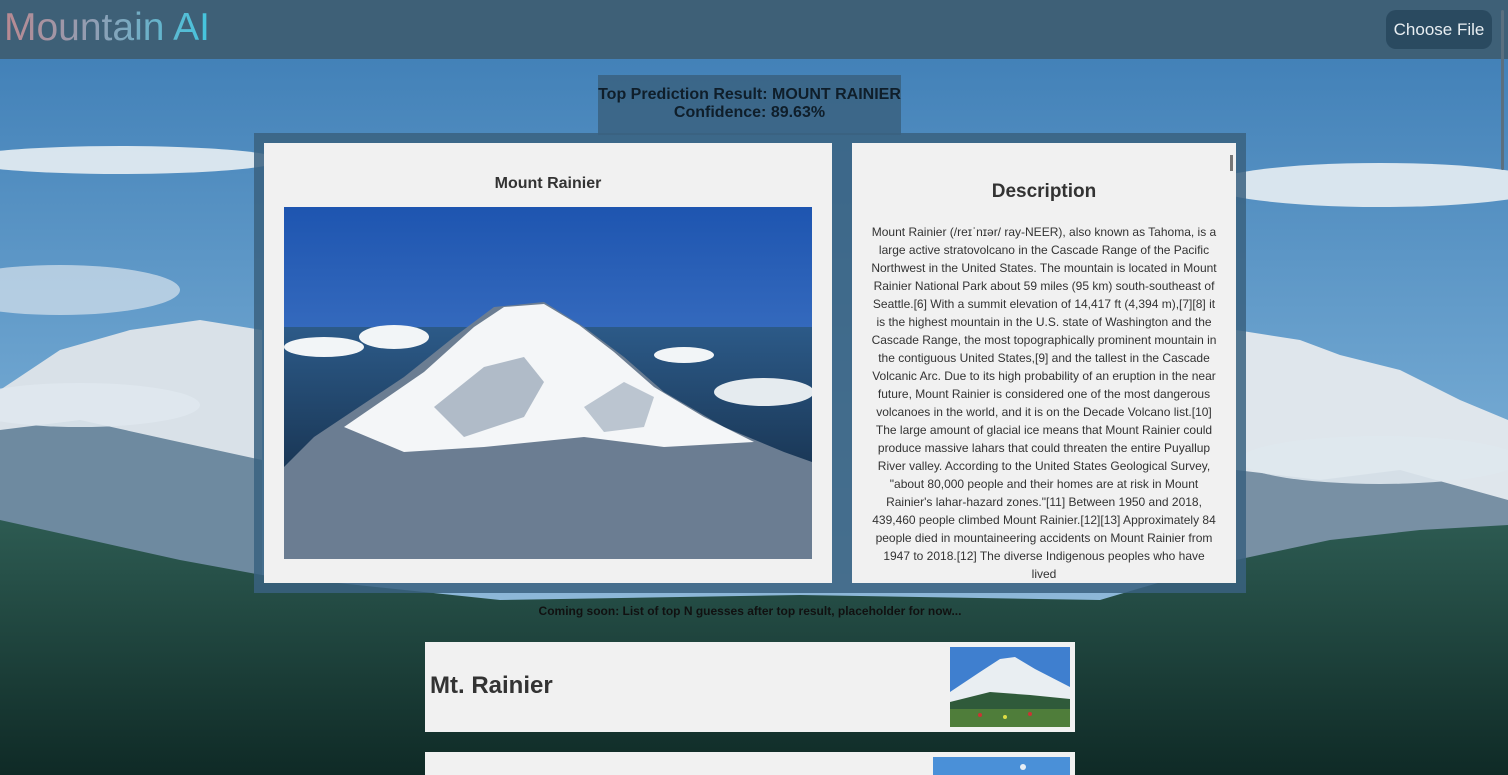  What do you see at coordinates (1439, 29) in the screenshot?
I see `choose-file-button: Choose File` at bounding box center [1439, 29].